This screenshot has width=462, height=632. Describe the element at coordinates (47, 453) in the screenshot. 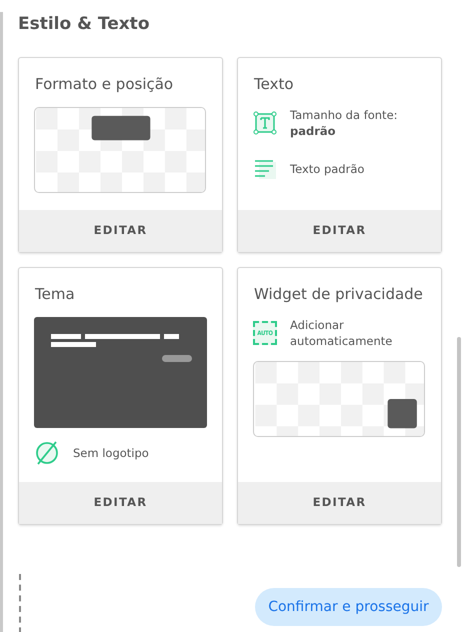

I see `no-logo-icon` at that location.